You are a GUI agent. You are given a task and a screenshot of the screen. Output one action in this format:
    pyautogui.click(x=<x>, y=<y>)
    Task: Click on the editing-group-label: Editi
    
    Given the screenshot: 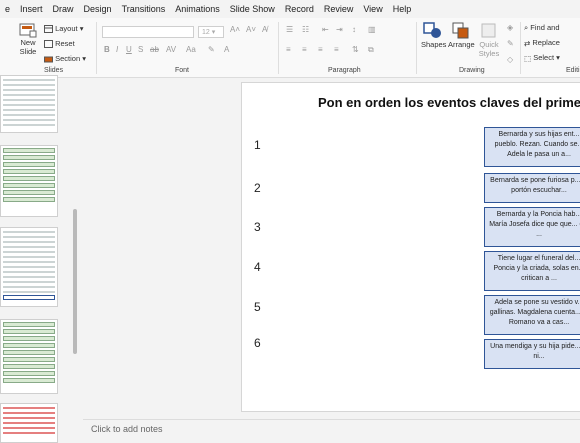 What is the action you would take?
    pyautogui.click(x=573, y=70)
    